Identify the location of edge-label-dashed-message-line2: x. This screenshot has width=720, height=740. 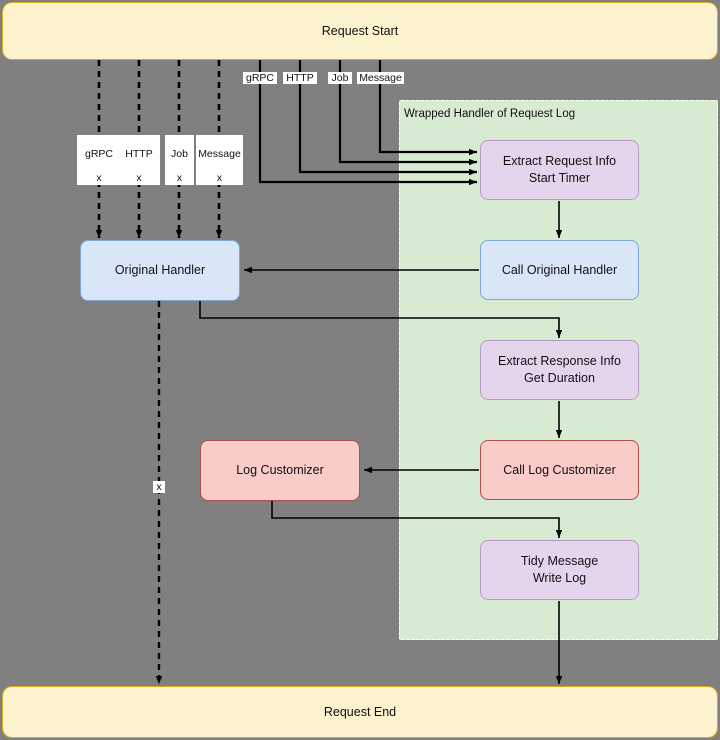
(219, 178).